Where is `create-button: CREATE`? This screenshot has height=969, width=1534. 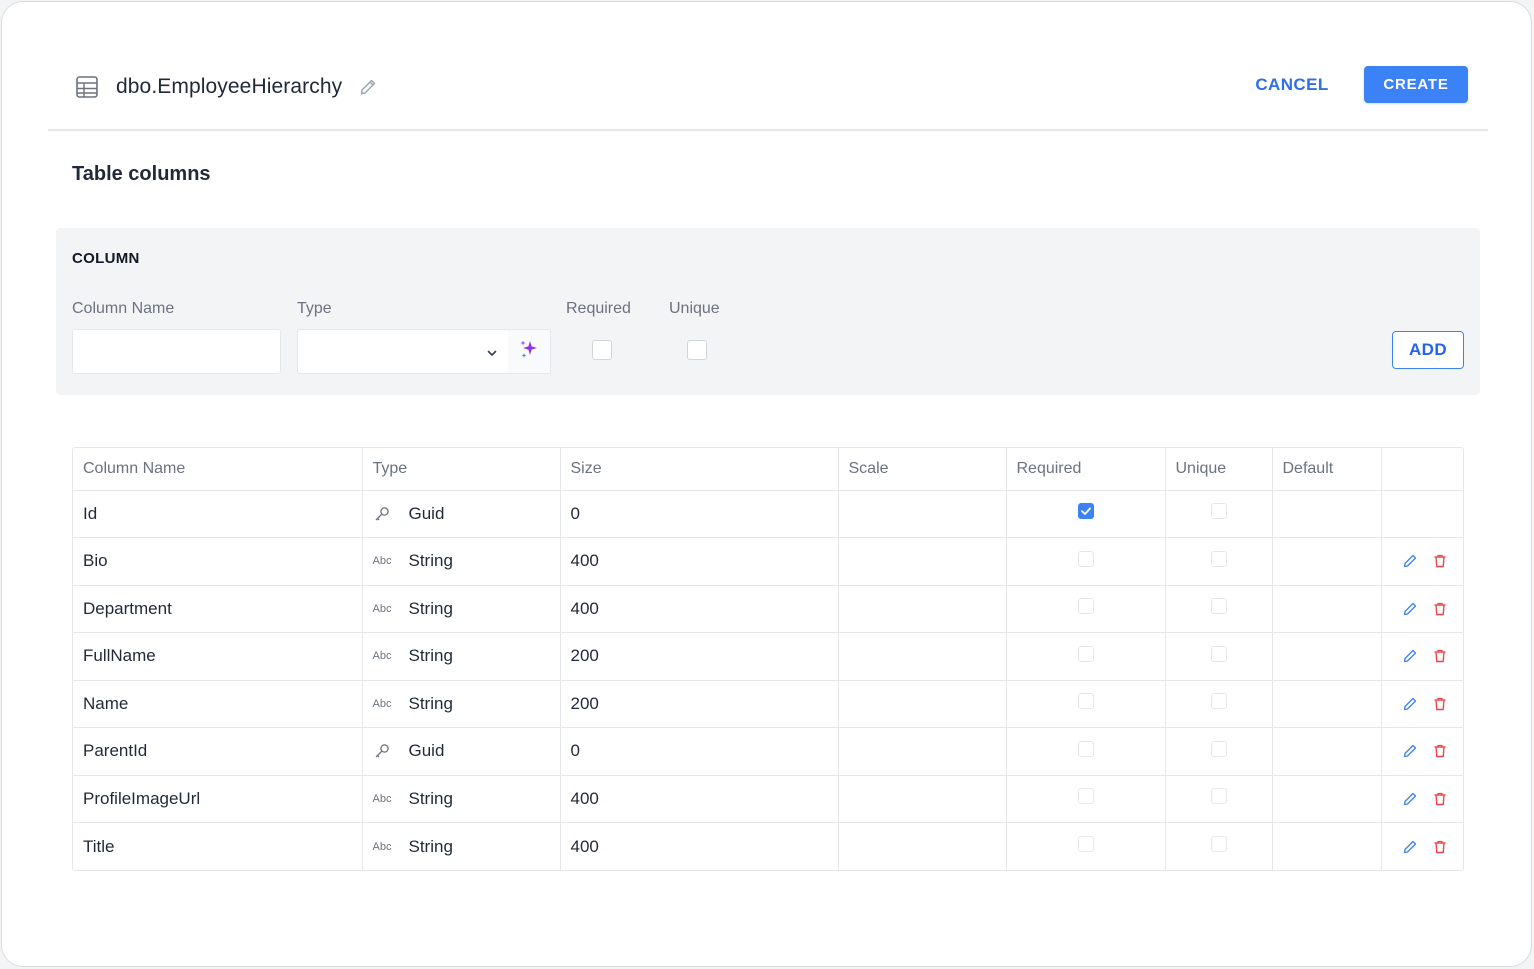
create-button: CREATE is located at coordinates (1416, 84).